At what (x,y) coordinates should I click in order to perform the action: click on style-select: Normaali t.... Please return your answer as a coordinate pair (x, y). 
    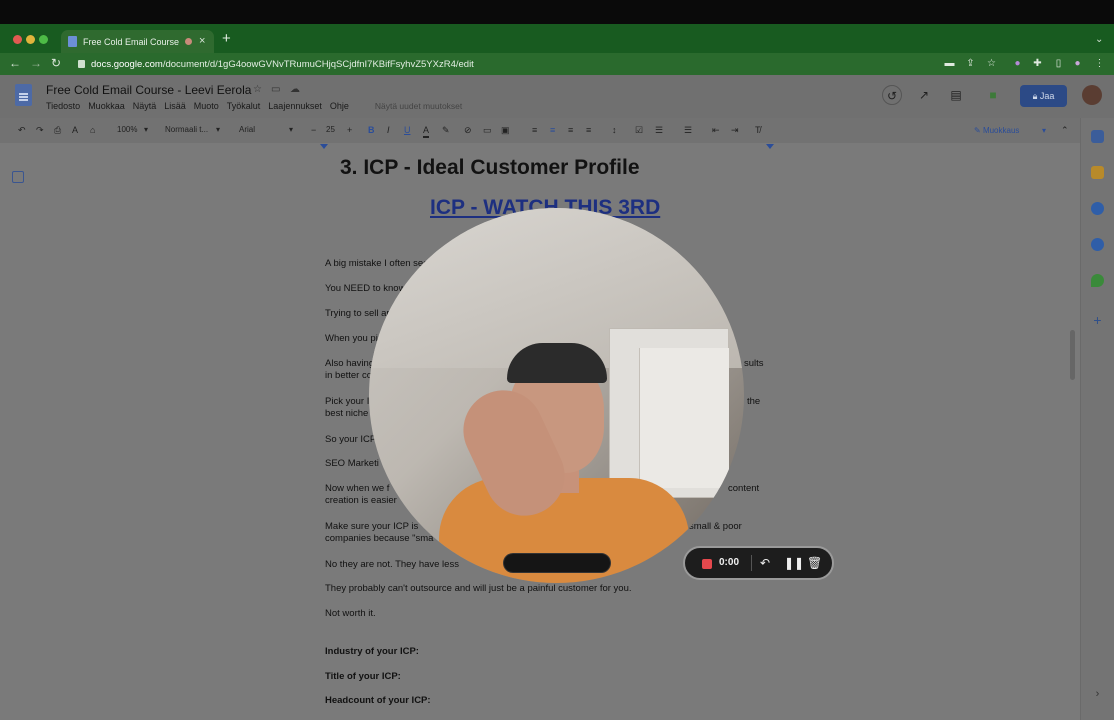
    Looking at the image, I should click on (186, 130).